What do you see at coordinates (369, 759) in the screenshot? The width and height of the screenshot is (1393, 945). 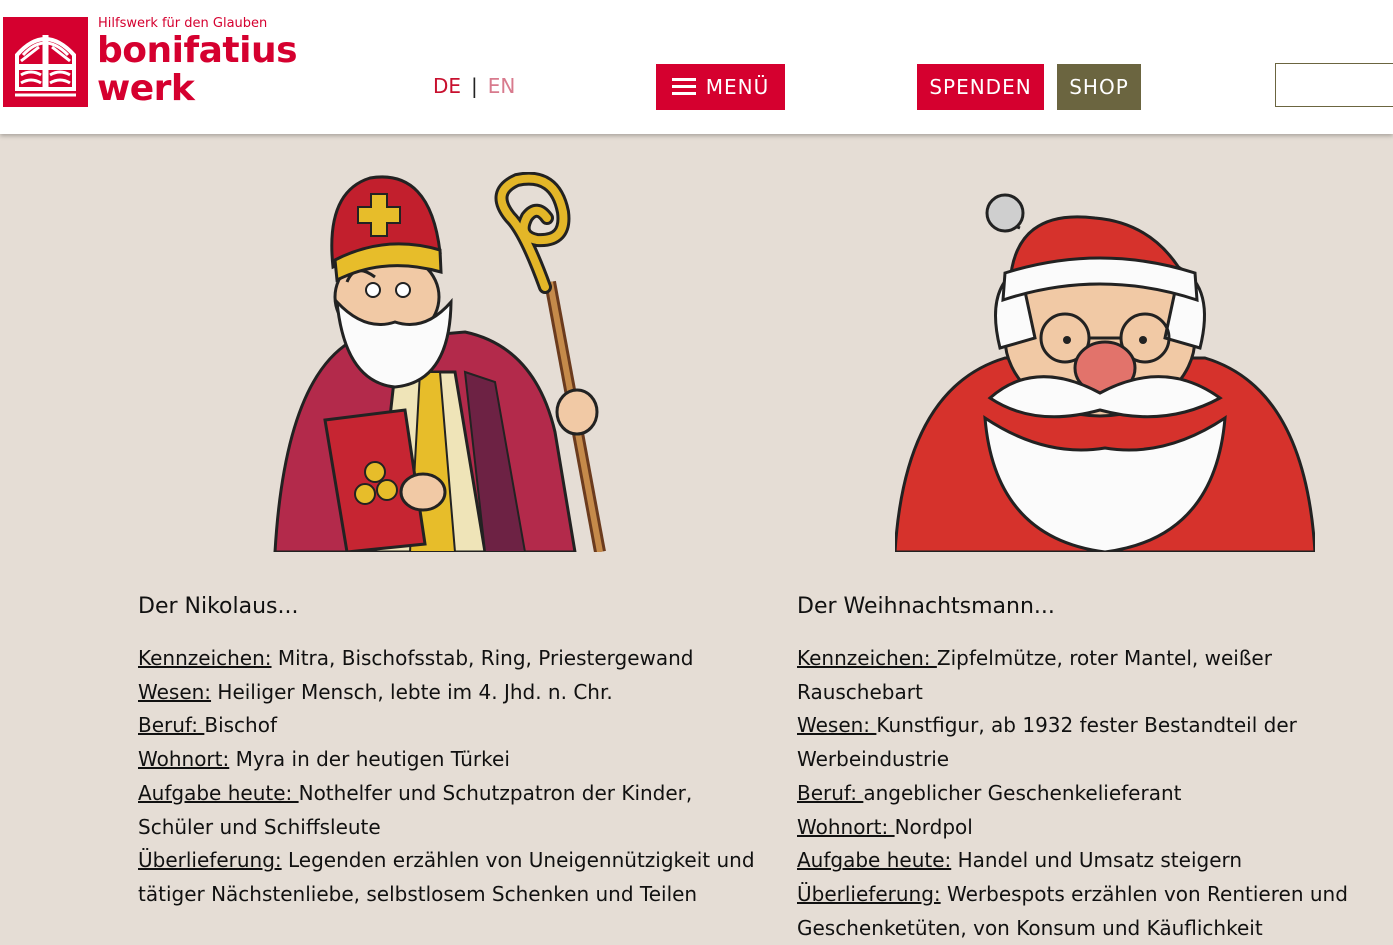 I see `nikolaus-value-wohnort: Myra in der heutigen Türkei` at bounding box center [369, 759].